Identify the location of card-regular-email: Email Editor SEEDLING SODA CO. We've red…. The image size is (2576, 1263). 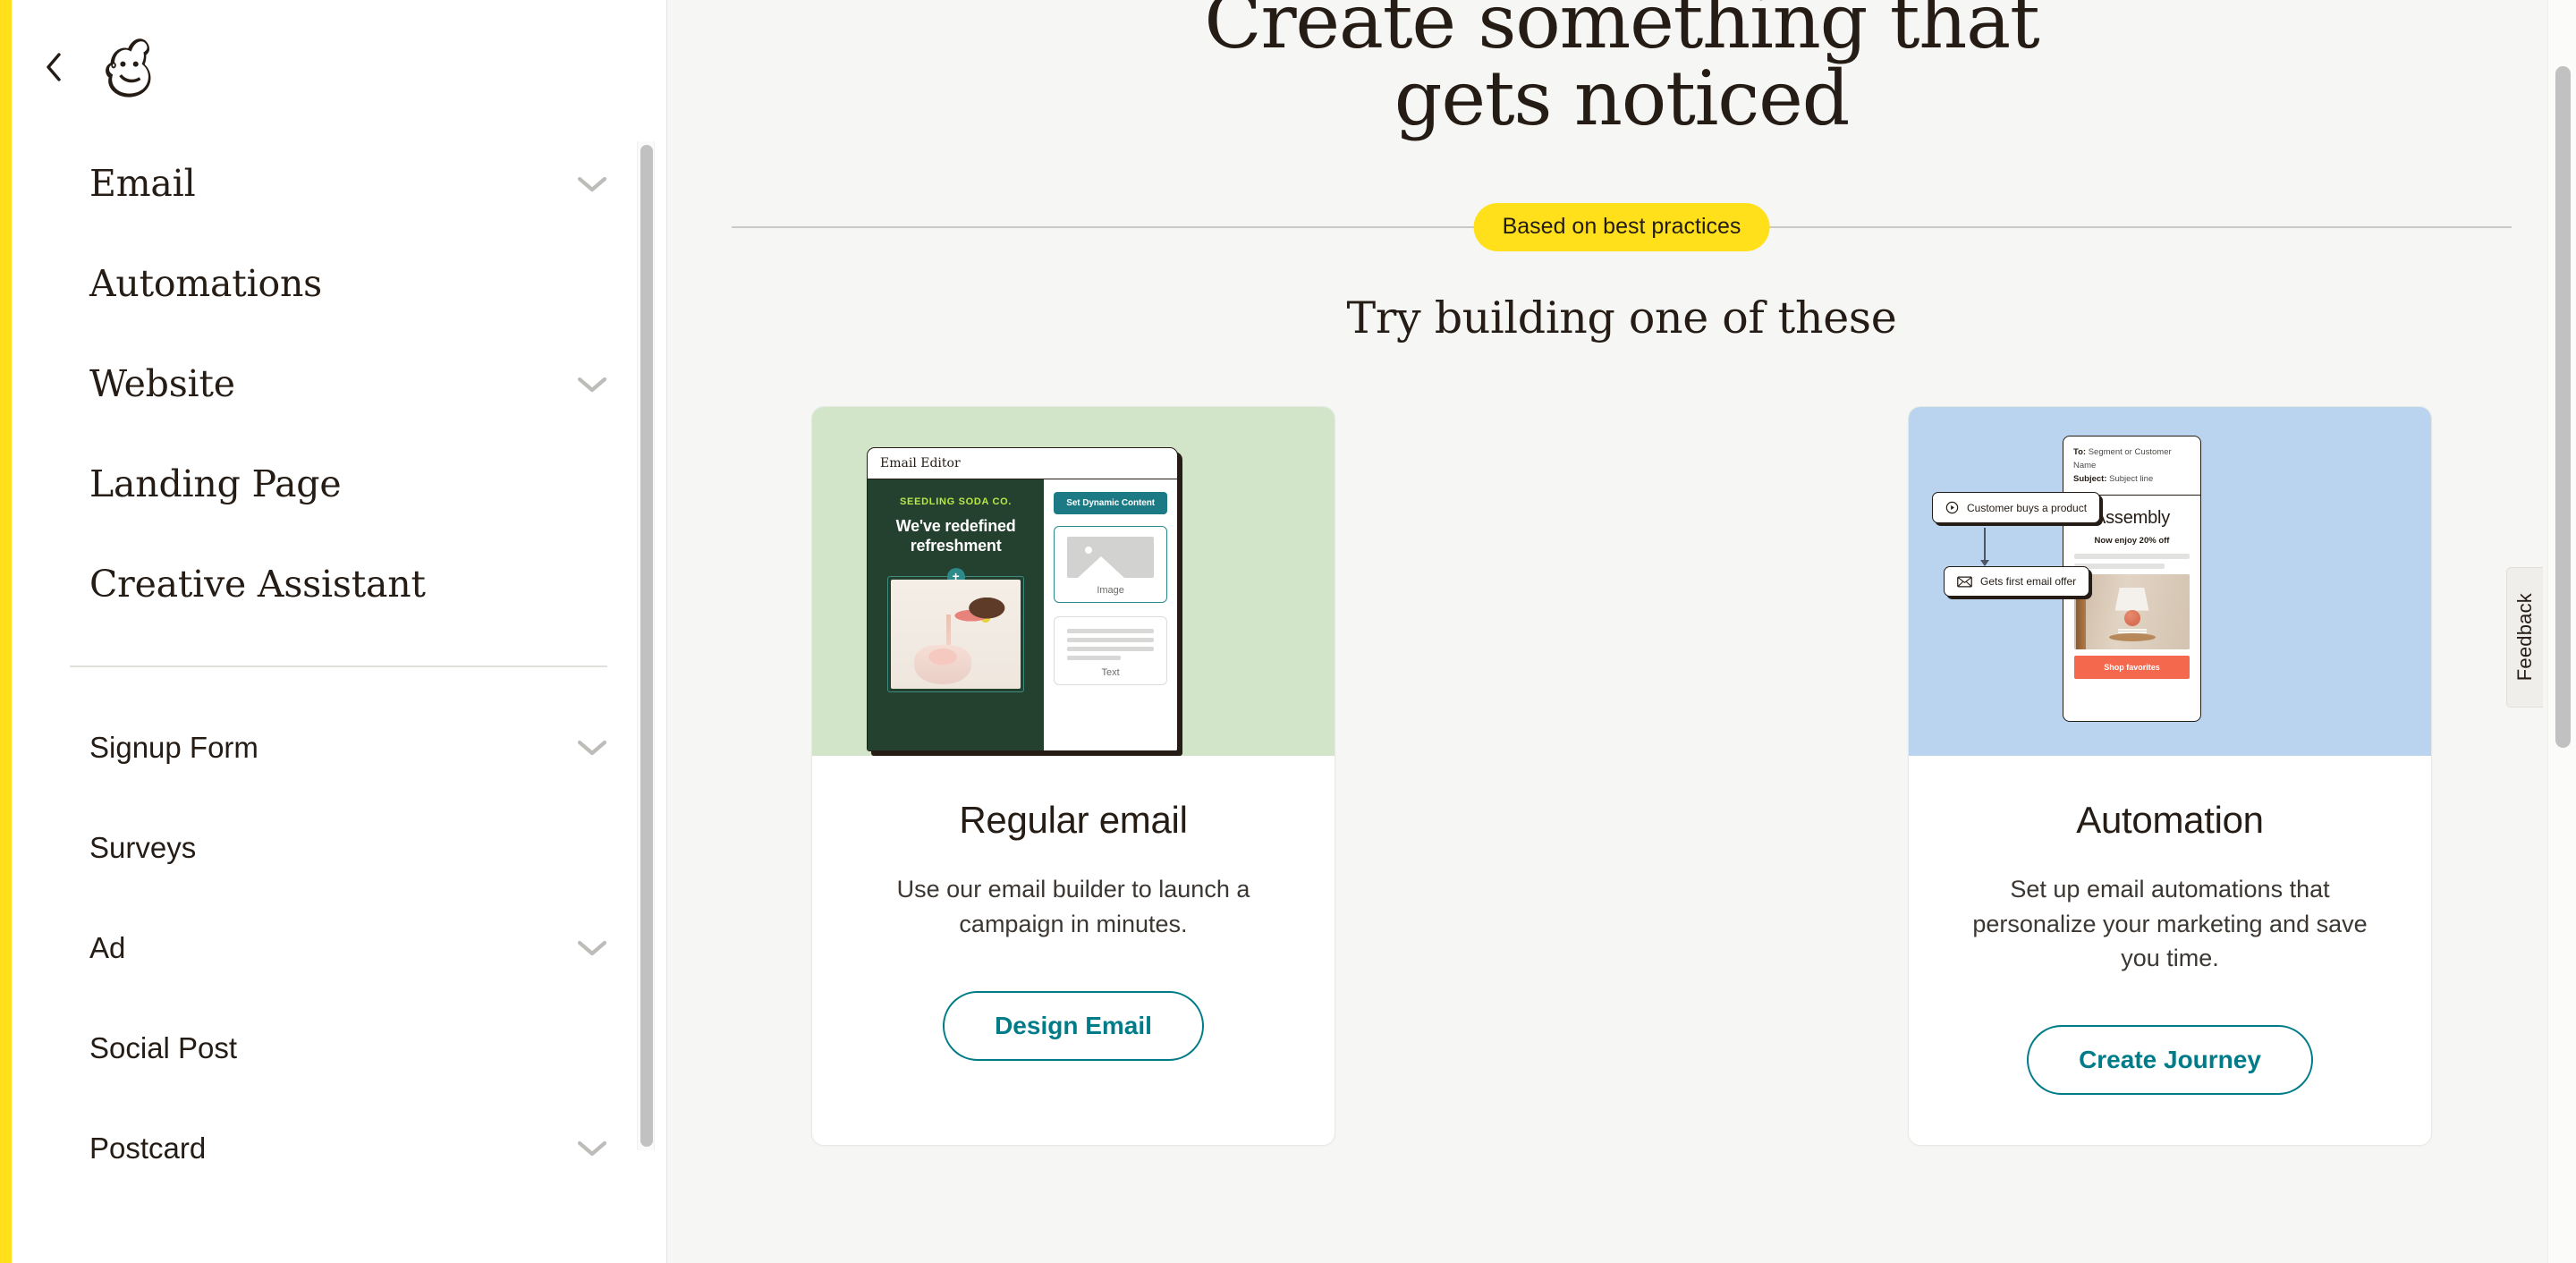
(1073, 776).